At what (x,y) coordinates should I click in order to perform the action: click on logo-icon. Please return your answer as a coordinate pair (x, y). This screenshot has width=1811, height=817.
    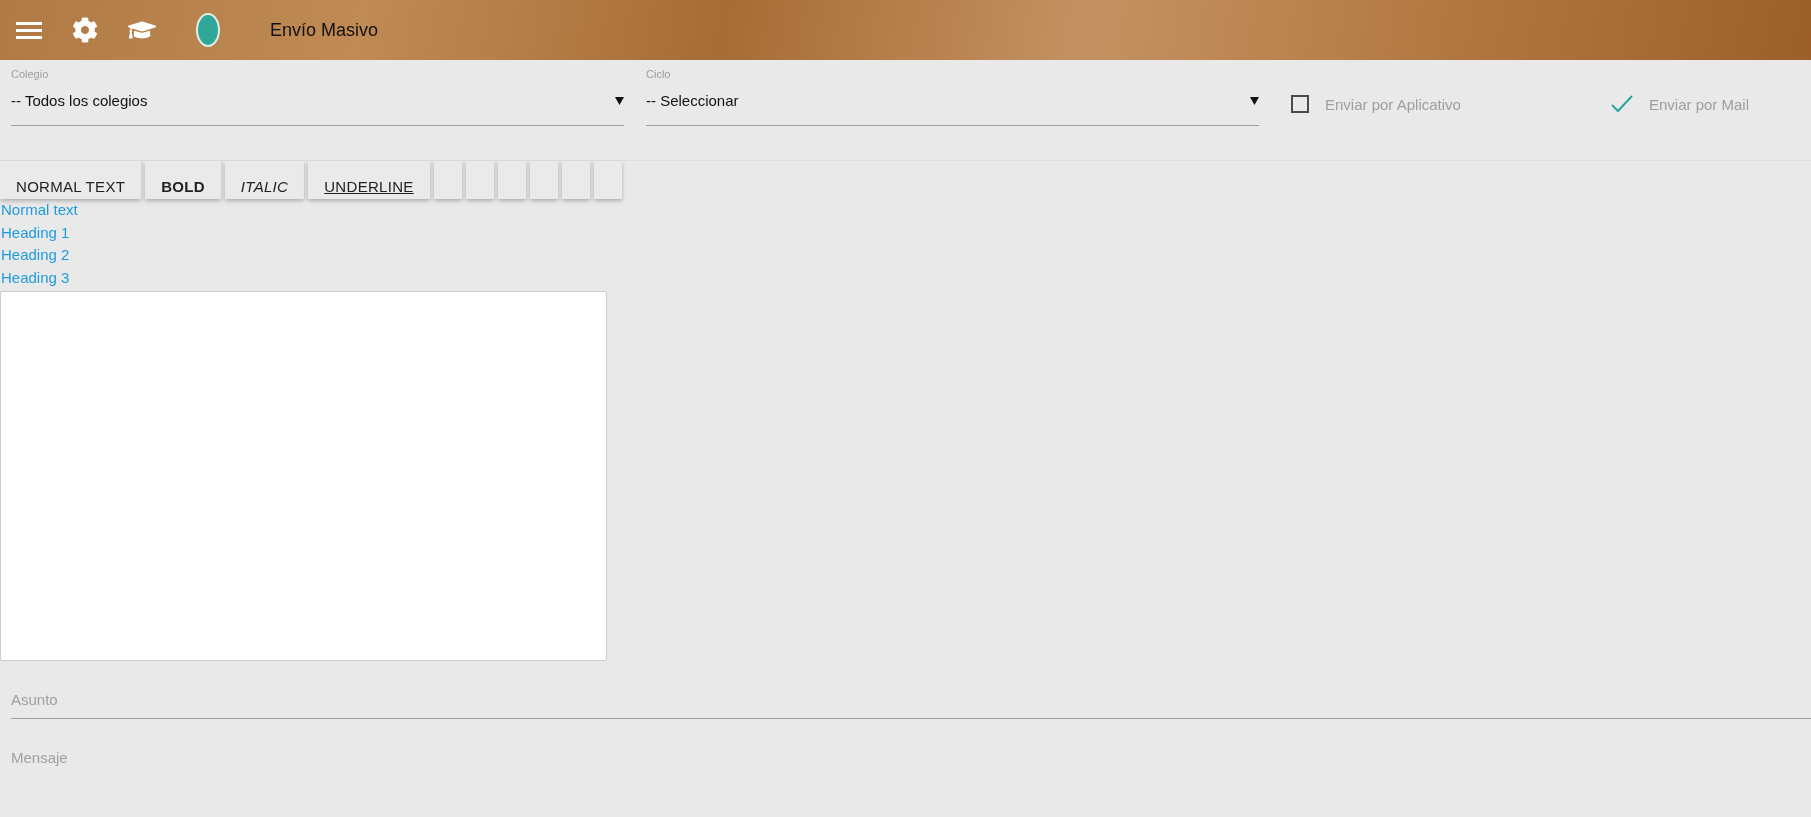
    Looking at the image, I should click on (208, 30).